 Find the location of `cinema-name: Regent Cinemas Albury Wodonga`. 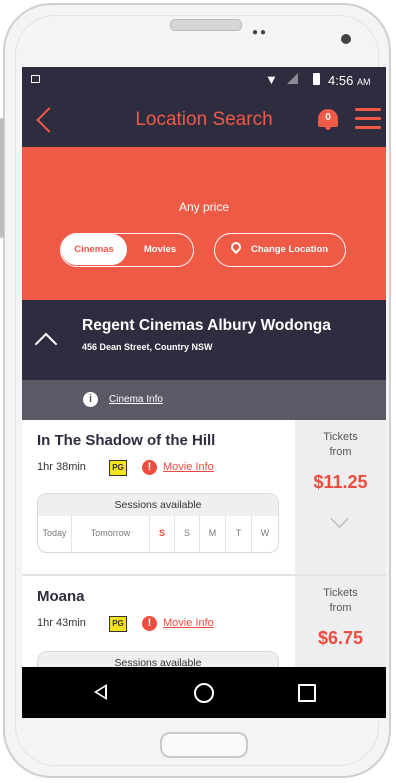

cinema-name: Regent Cinemas Albury Wodonga is located at coordinates (206, 325).